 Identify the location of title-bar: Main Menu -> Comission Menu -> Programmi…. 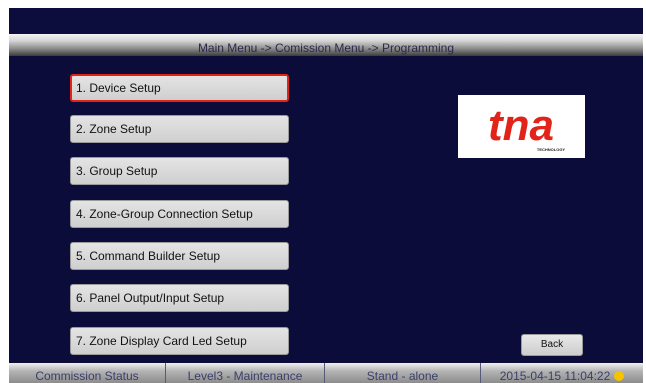
(326, 45).